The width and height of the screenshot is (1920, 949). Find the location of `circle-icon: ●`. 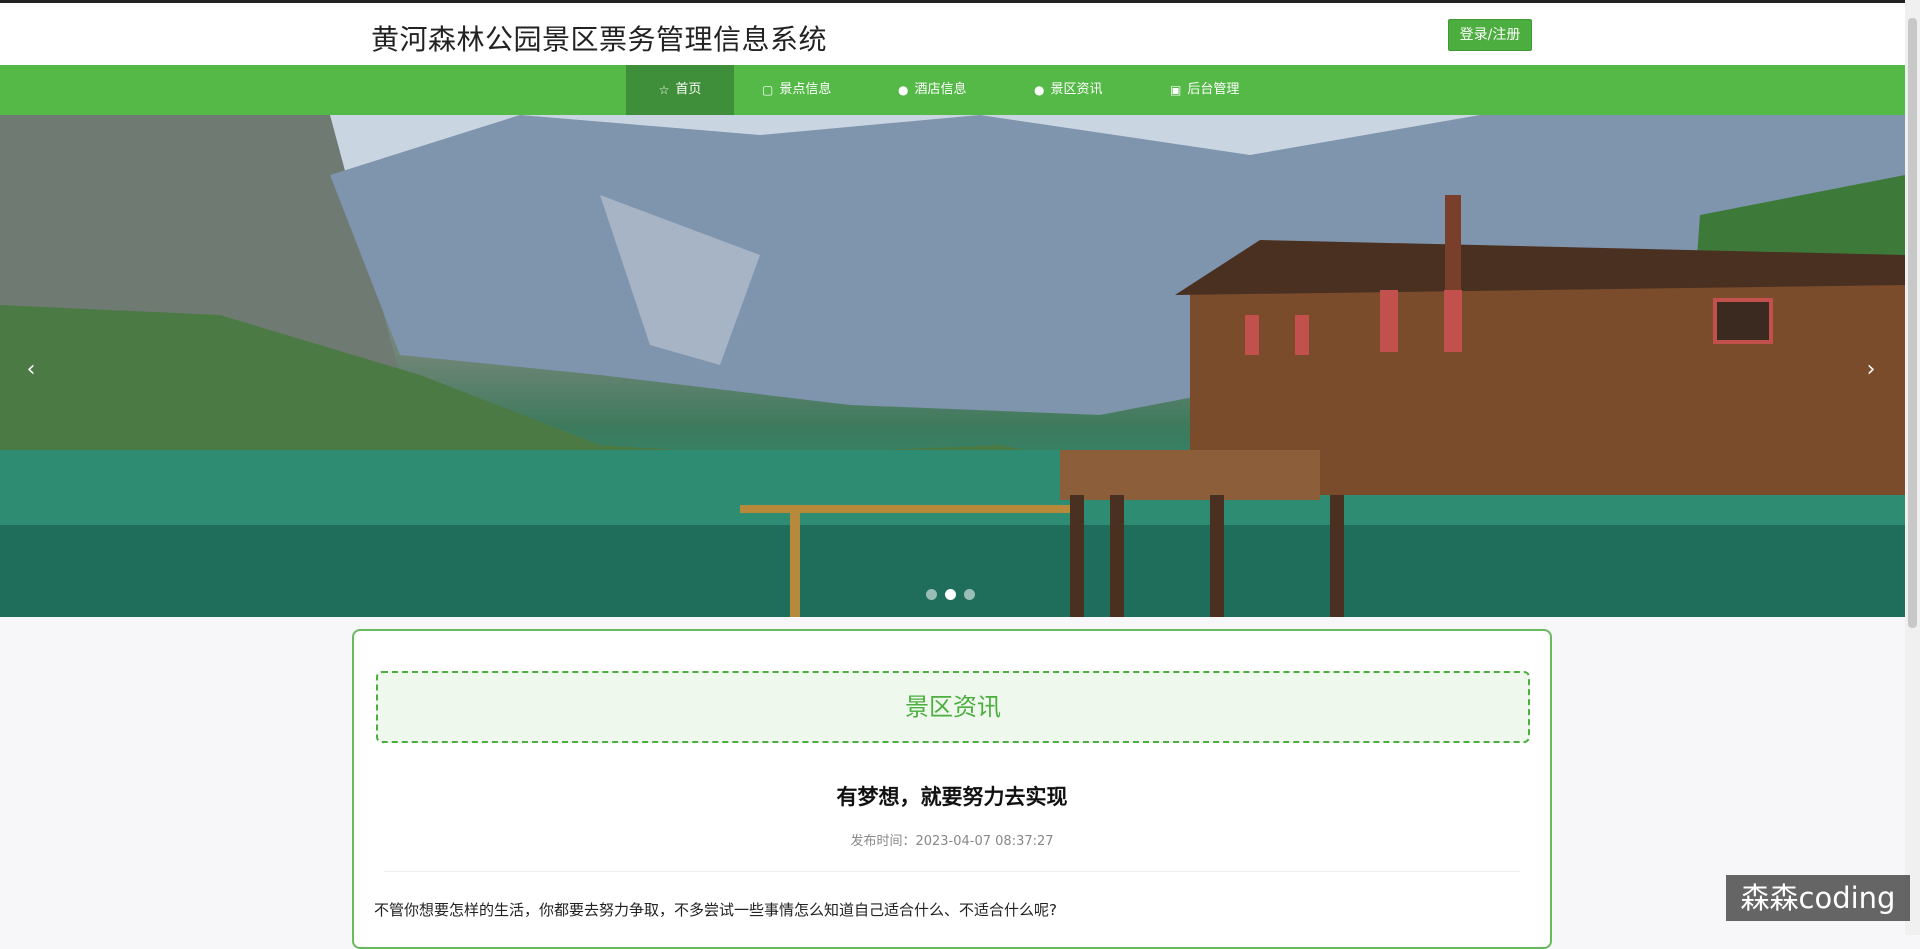

circle-icon: ● is located at coordinates (1039, 90).